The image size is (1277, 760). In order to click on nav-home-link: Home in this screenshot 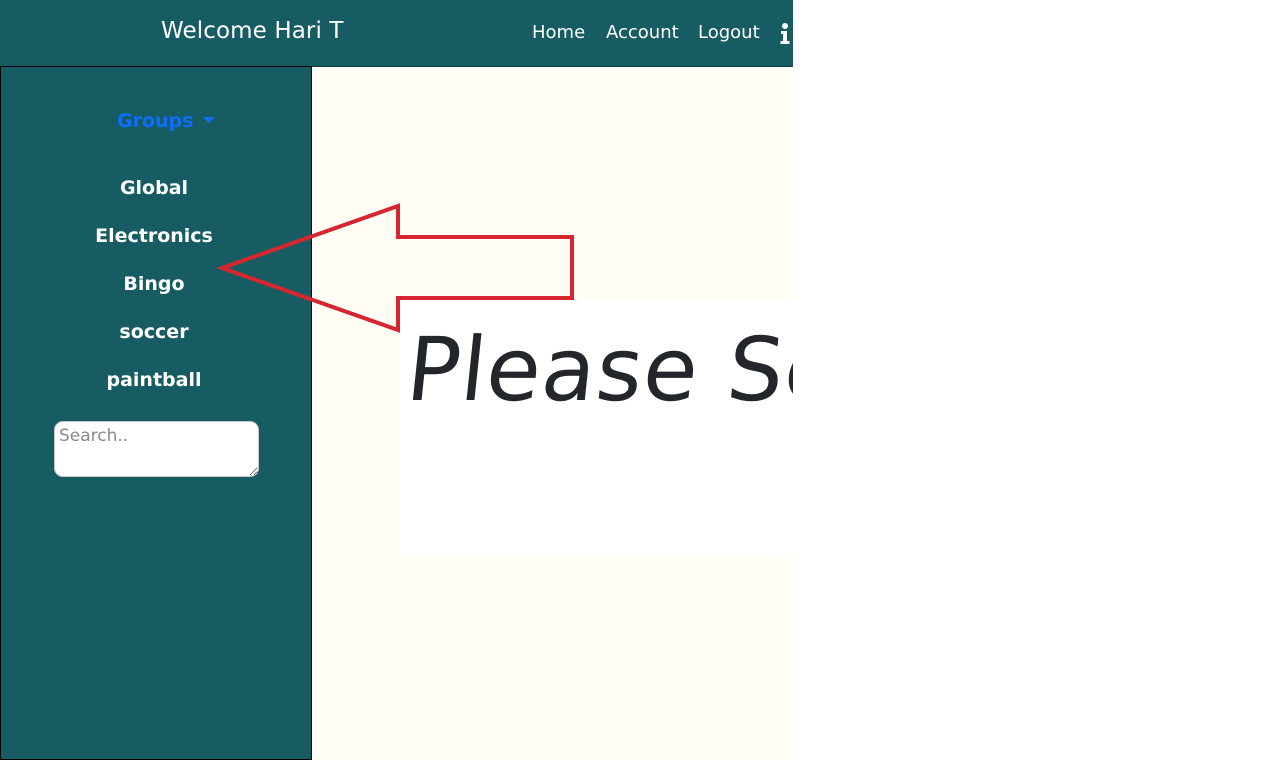, I will do `click(558, 32)`.